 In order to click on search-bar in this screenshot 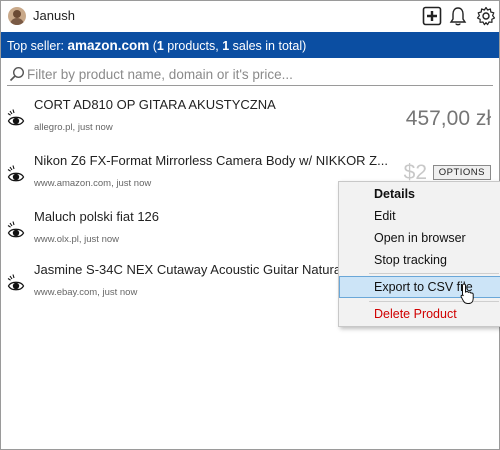, I will do `click(250, 75)`.